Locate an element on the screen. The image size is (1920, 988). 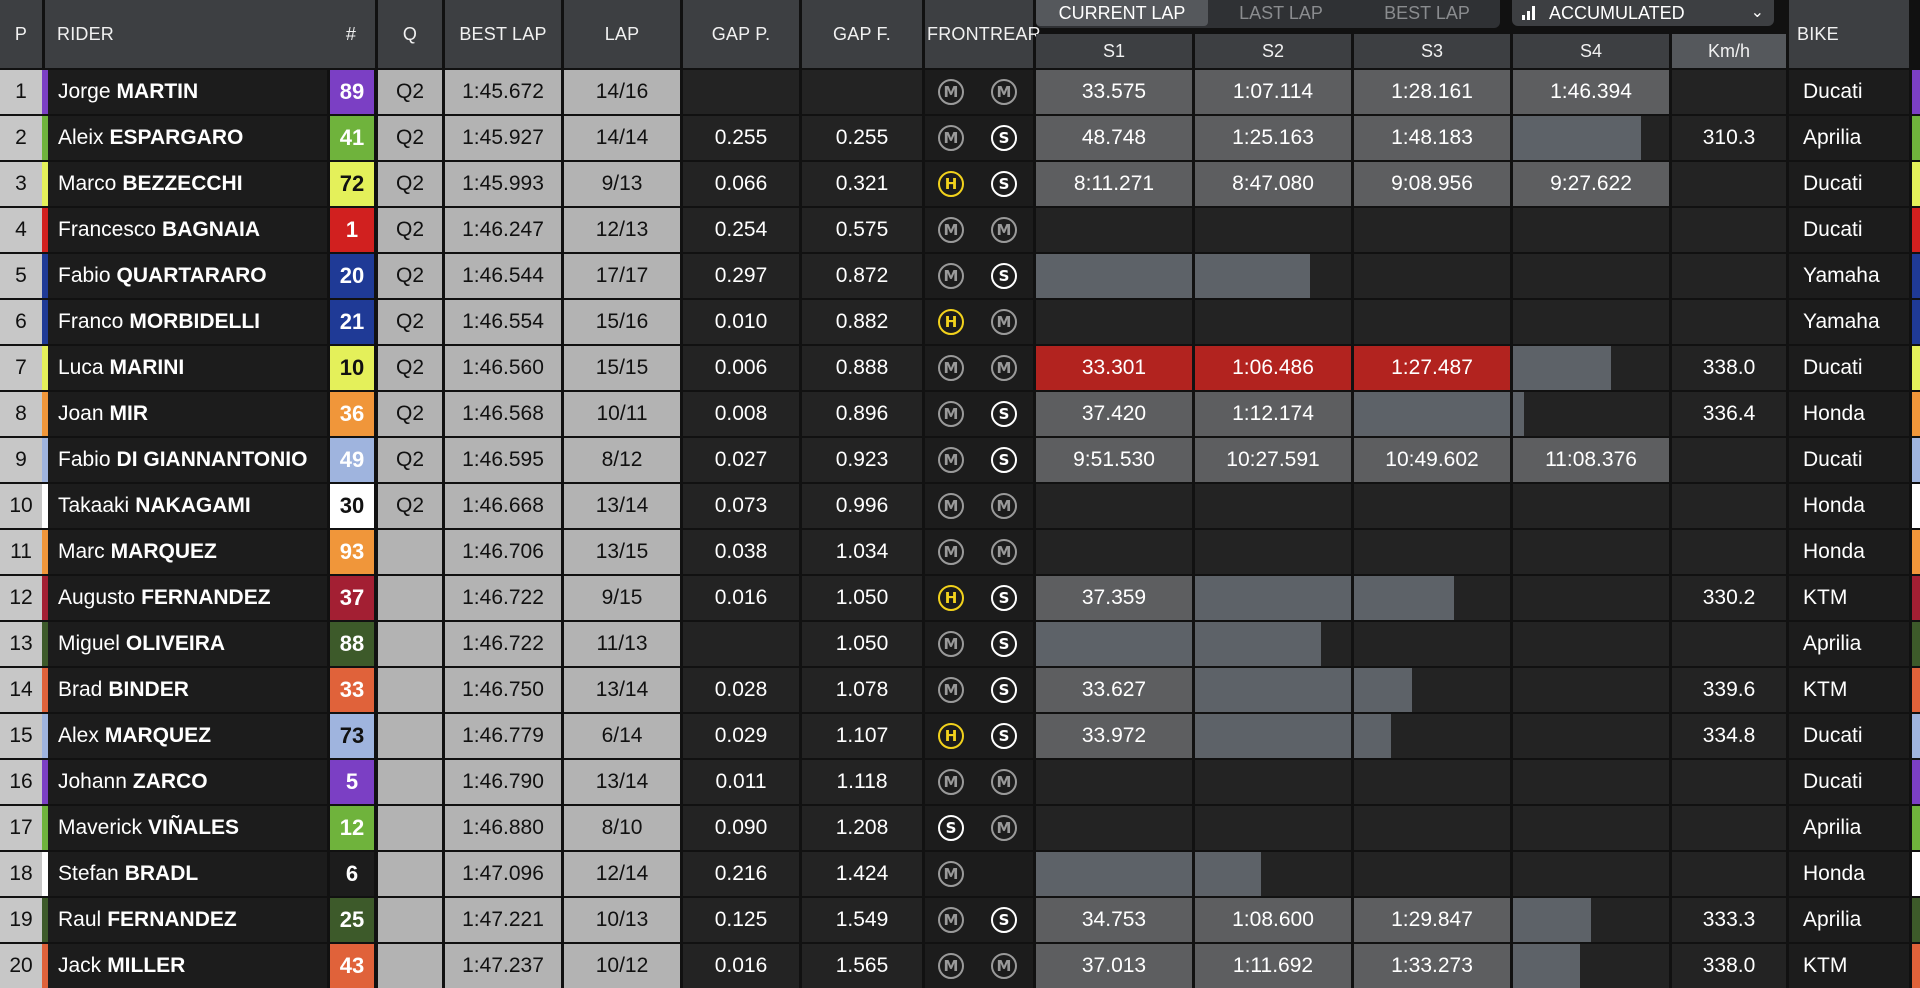
position-cell: 15 is located at coordinates (21, 736).